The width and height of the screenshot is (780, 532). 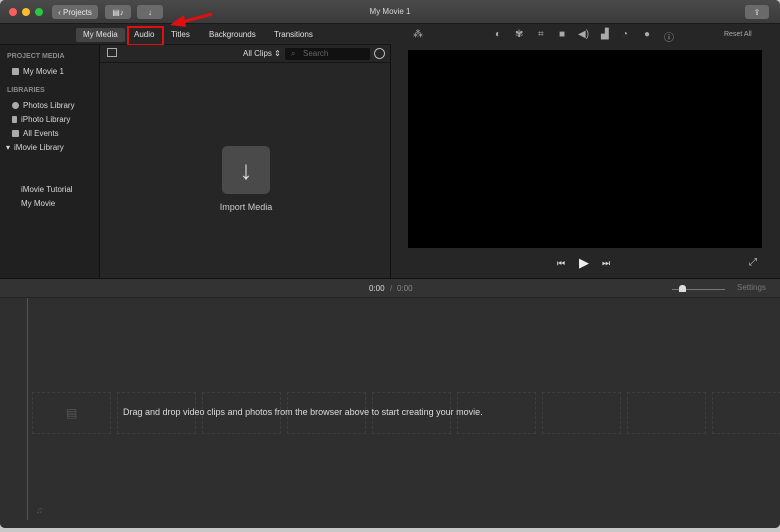 I want to click on timeline-settings-button: Settings, so click(x=751, y=287).